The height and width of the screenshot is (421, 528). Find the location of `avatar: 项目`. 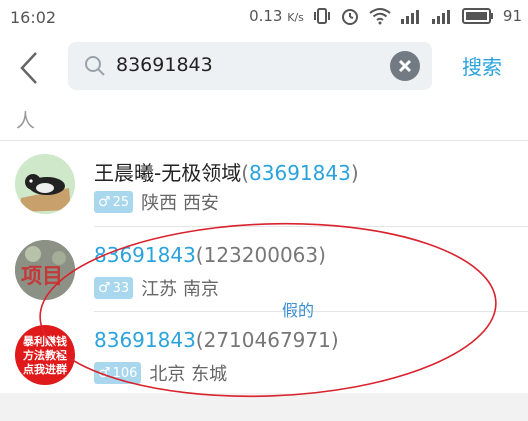

avatar: 项目 is located at coordinates (45, 270).